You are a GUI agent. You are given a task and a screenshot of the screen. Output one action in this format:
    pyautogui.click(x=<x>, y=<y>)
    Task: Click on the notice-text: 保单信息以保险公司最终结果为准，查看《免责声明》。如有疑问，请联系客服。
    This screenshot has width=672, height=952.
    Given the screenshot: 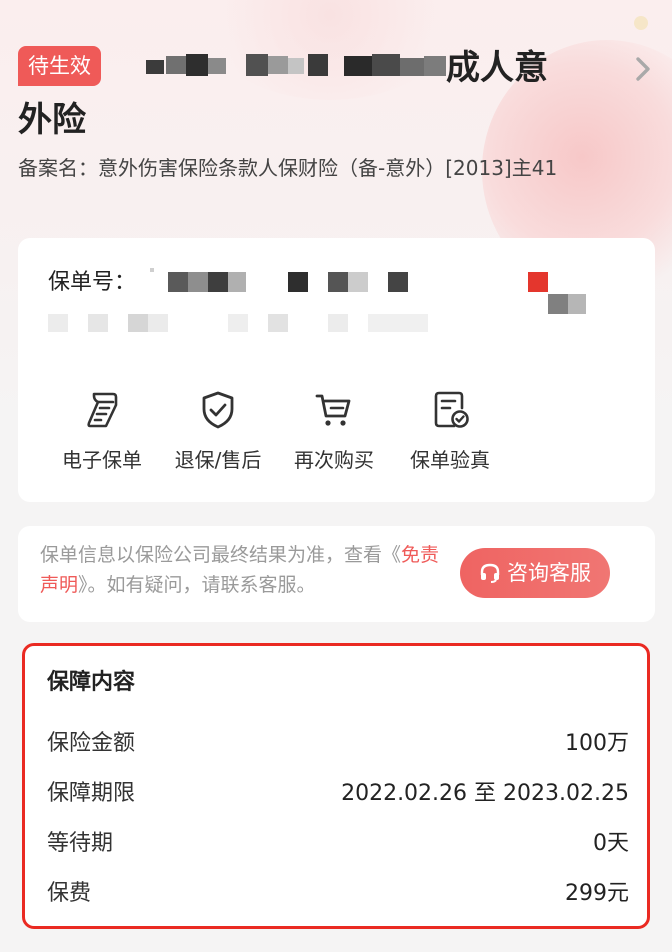 What is the action you would take?
    pyautogui.click(x=245, y=570)
    